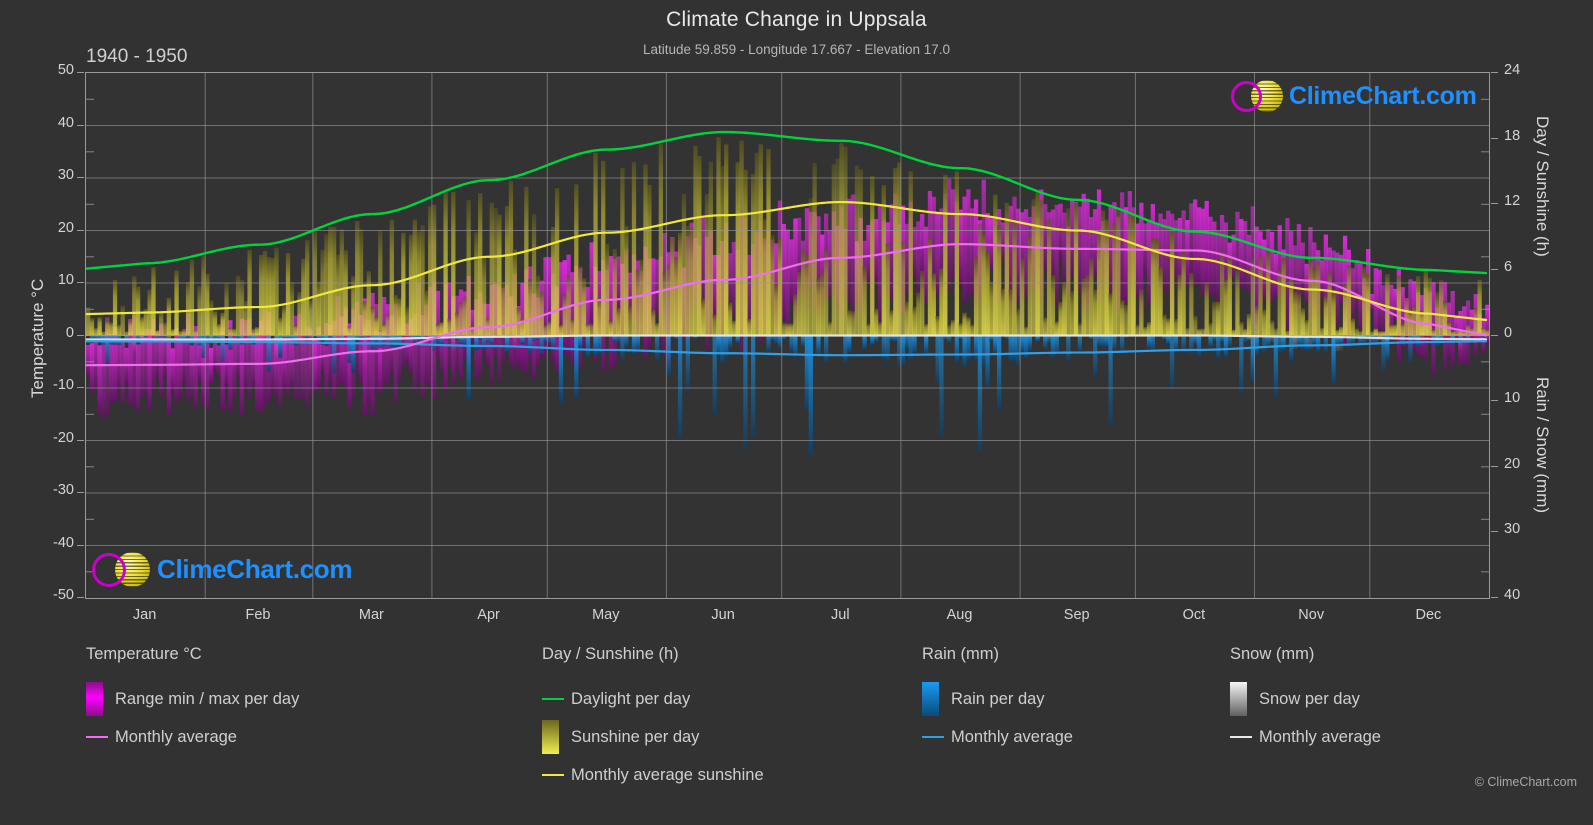  What do you see at coordinates (1512, 529) in the screenshot?
I see `y-axis-tick-right-bottom: 30` at bounding box center [1512, 529].